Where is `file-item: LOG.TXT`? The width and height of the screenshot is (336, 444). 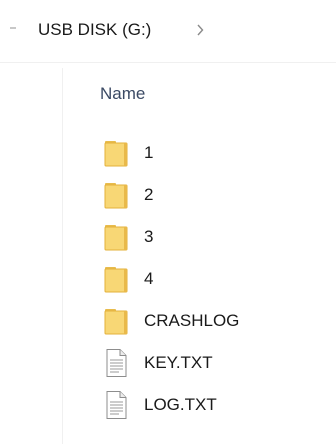
file-item: LOG.TXT is located at coordinates (219, 405).